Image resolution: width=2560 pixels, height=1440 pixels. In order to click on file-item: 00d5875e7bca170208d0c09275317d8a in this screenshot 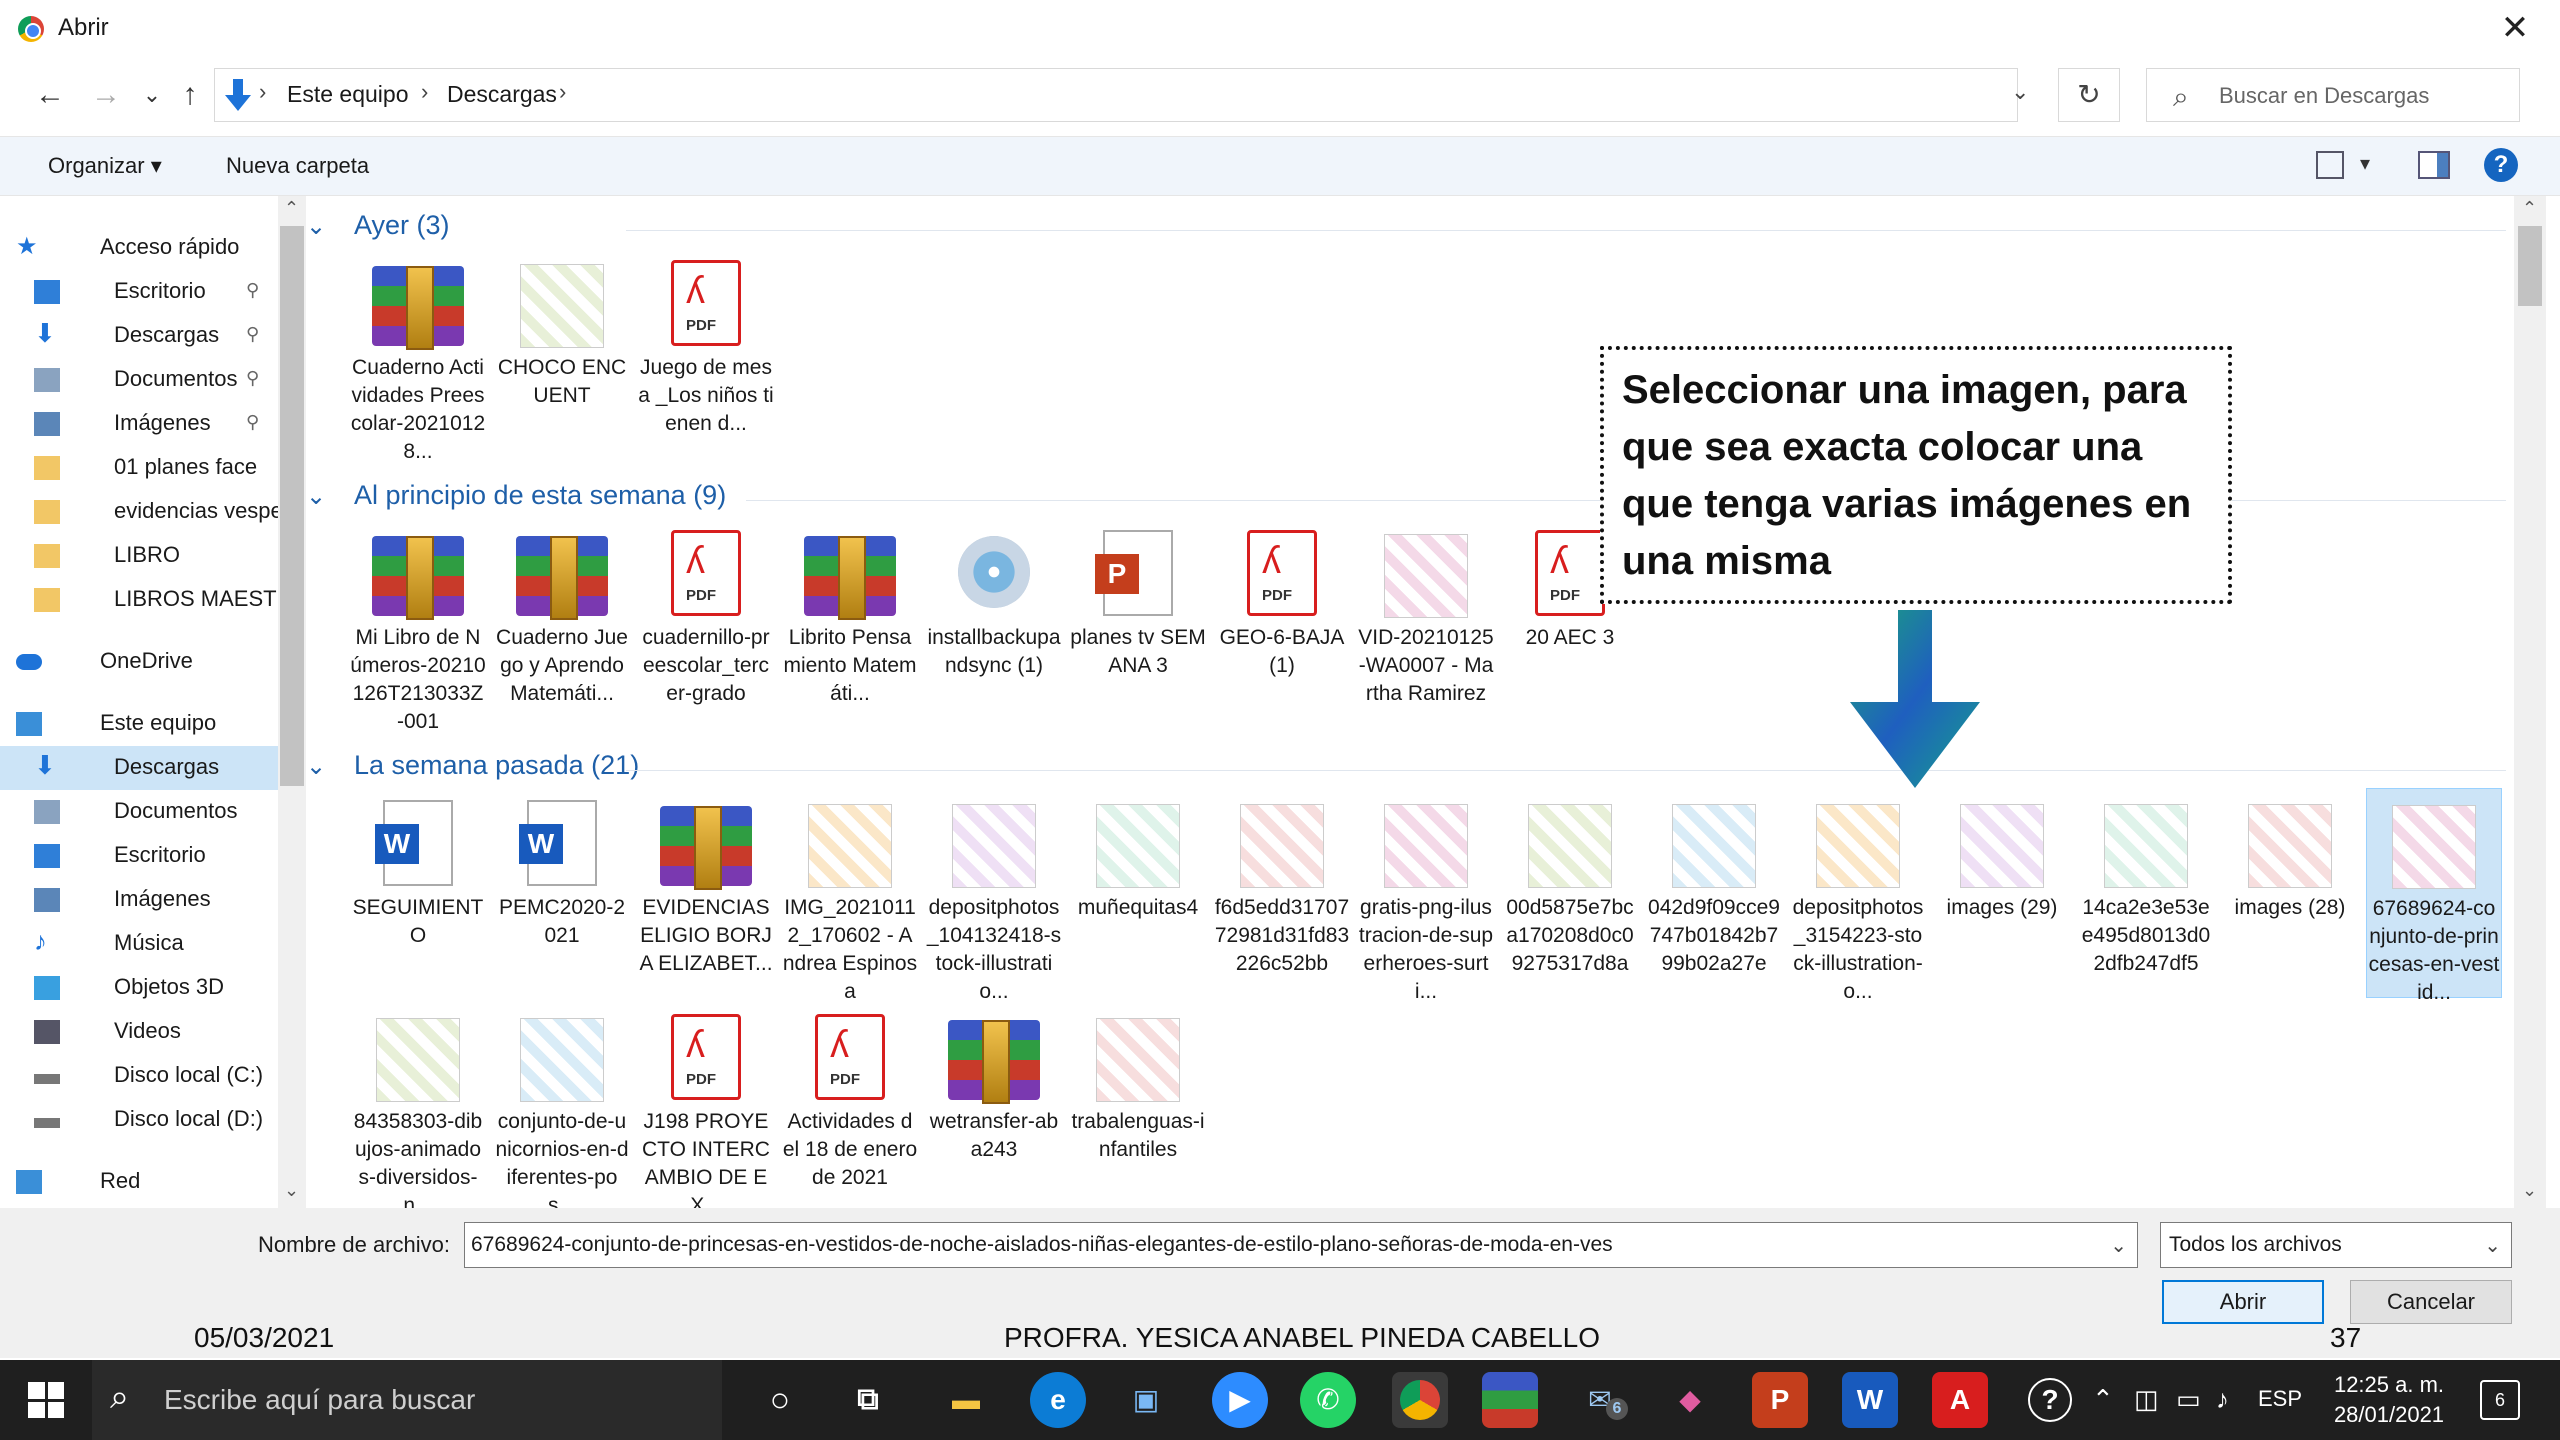, I will do `click(1570, 893)`.